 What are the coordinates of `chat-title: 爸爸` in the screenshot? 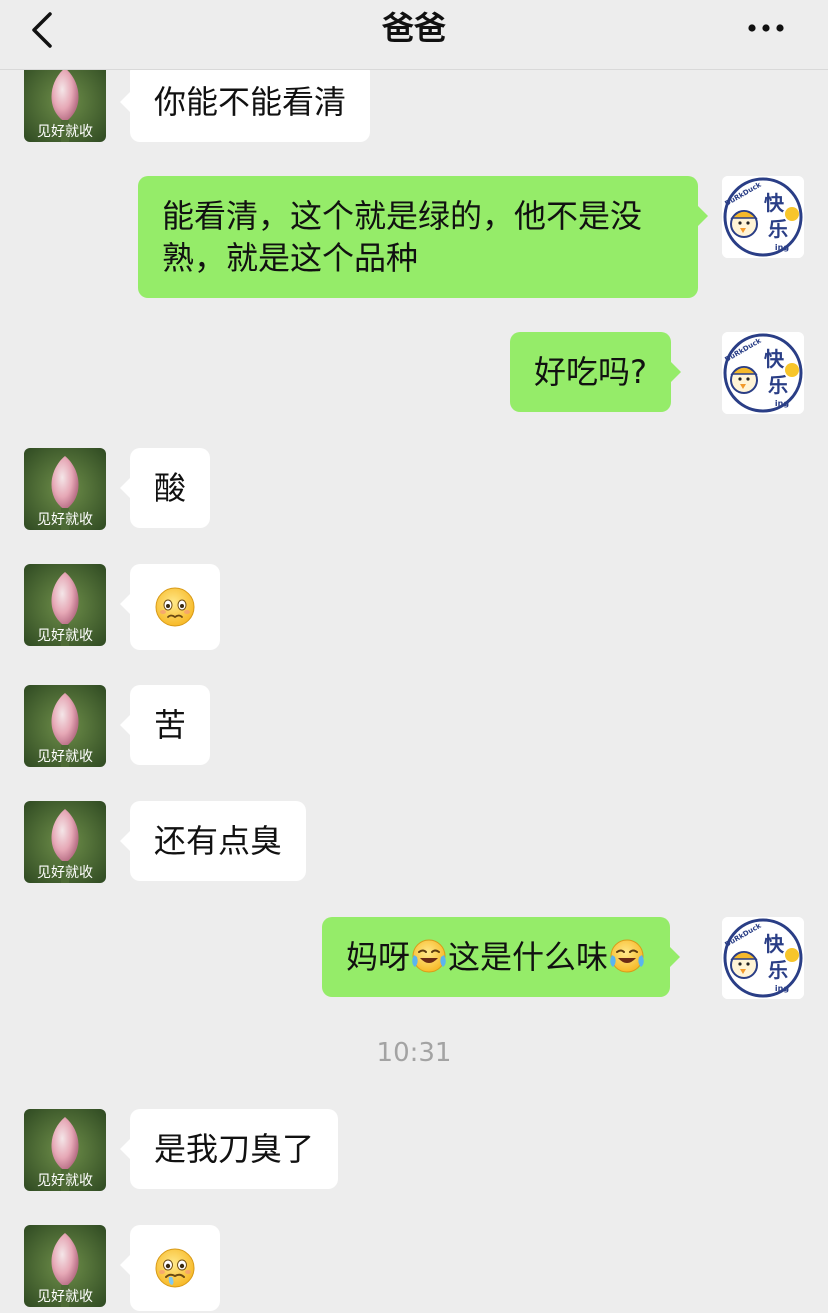 It's located at (413, 28).